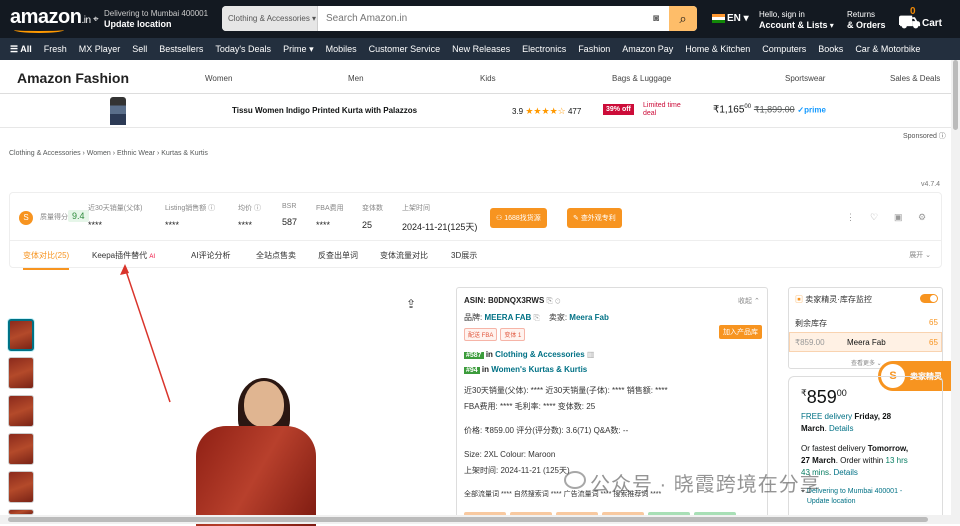 Image resolution: width=960 pixels, height=526 pixels. Describe the element at coordinates (841, 428) in the screenshot. I see `details-link: Details` at that location.